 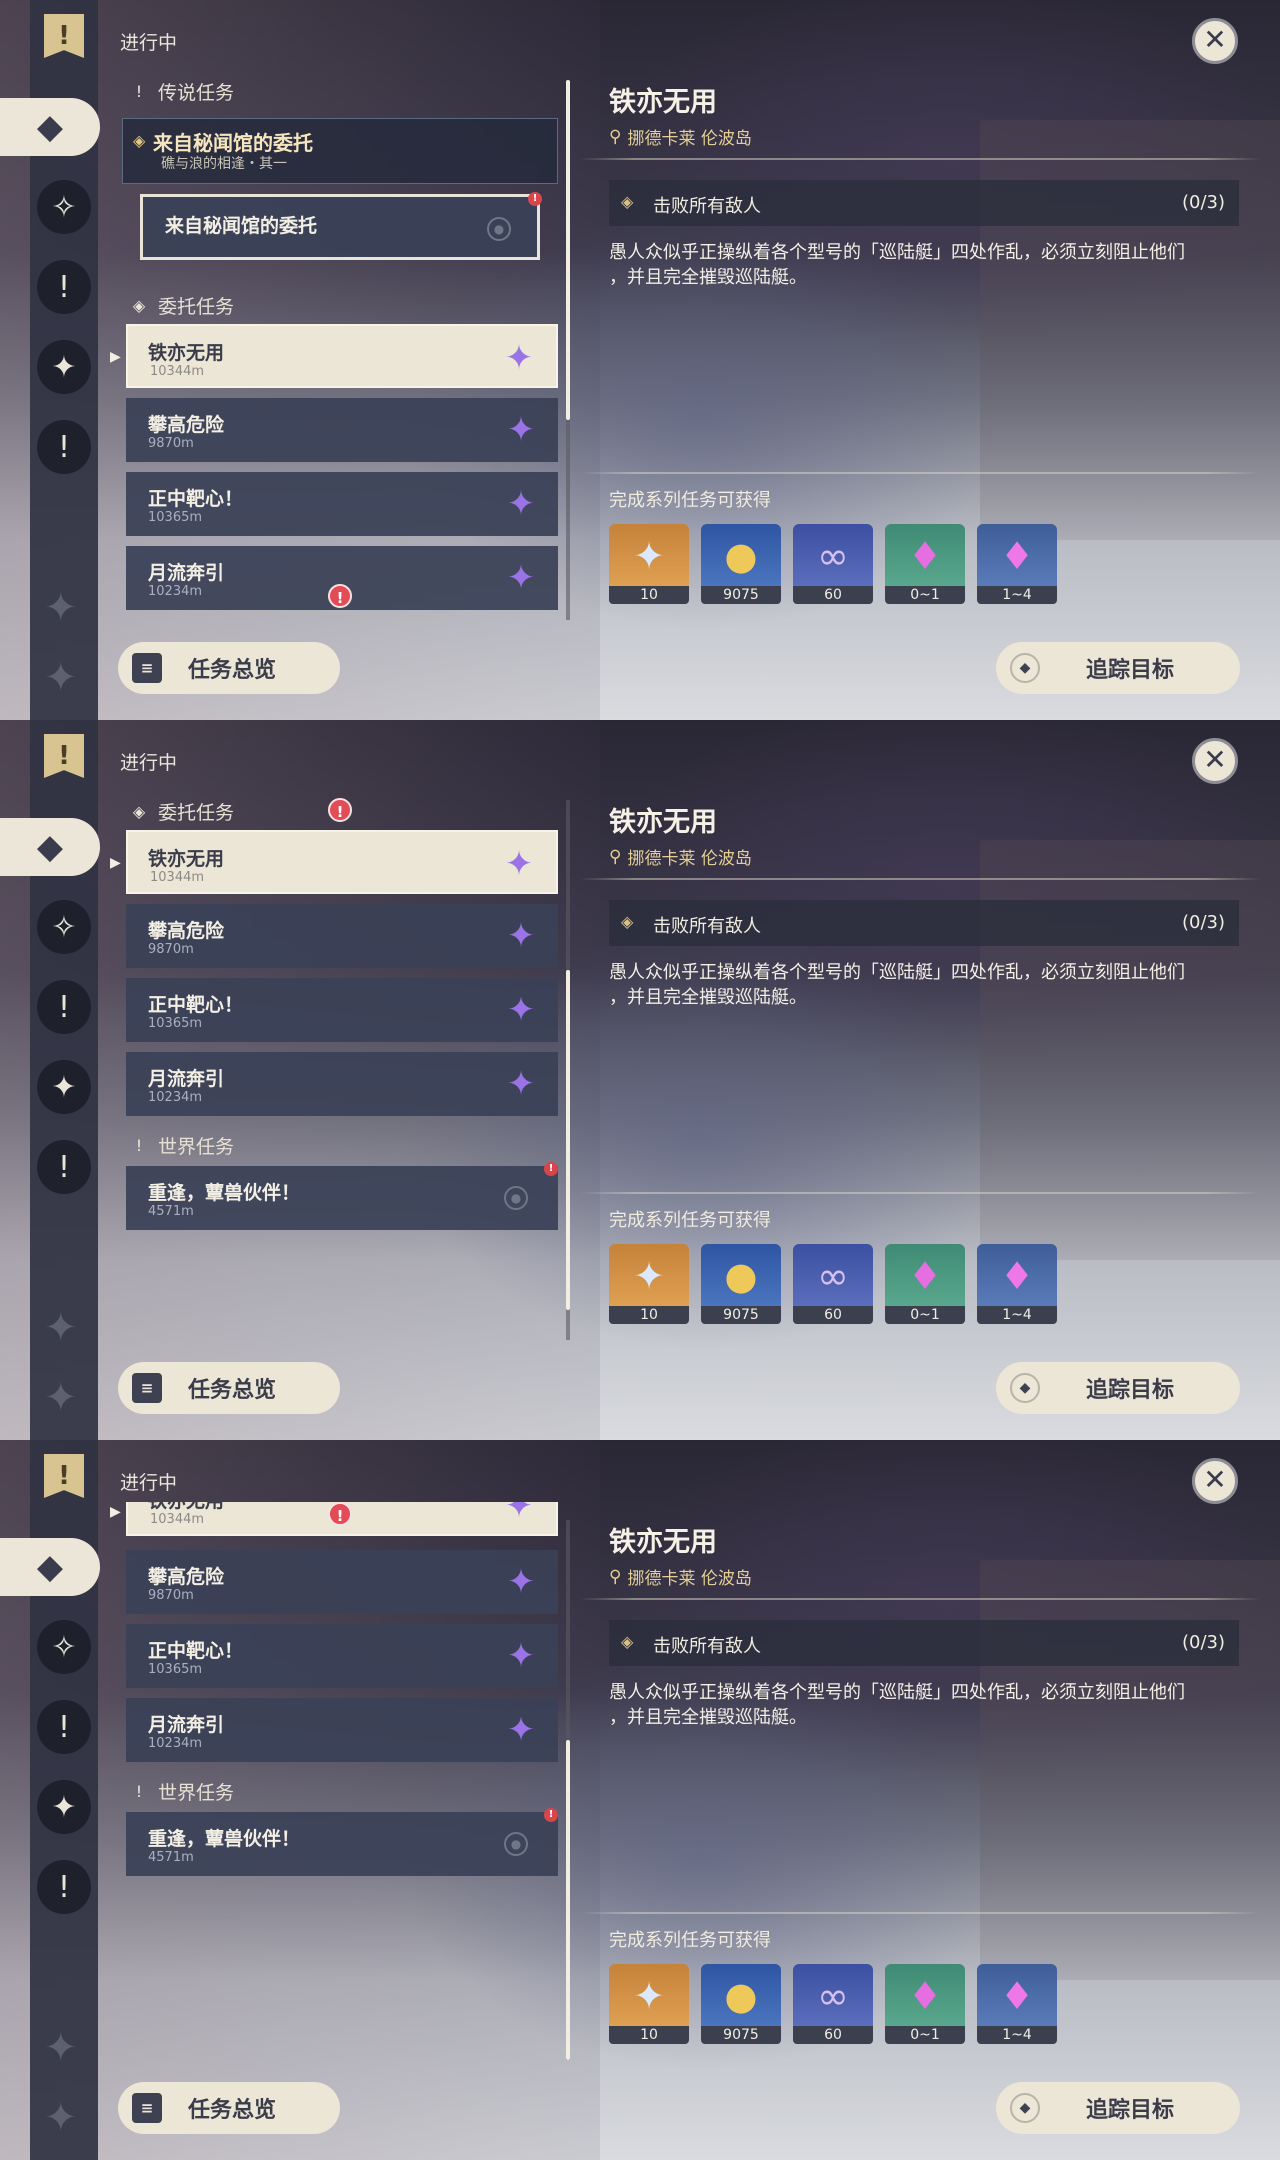 I want to click on button-label: 任务总览, so click(x=232, y=2110).